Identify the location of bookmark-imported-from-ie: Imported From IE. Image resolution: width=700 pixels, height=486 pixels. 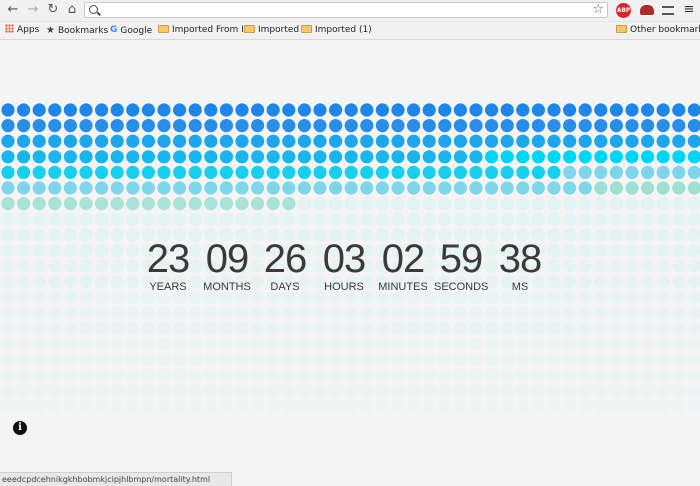
(203, 30).